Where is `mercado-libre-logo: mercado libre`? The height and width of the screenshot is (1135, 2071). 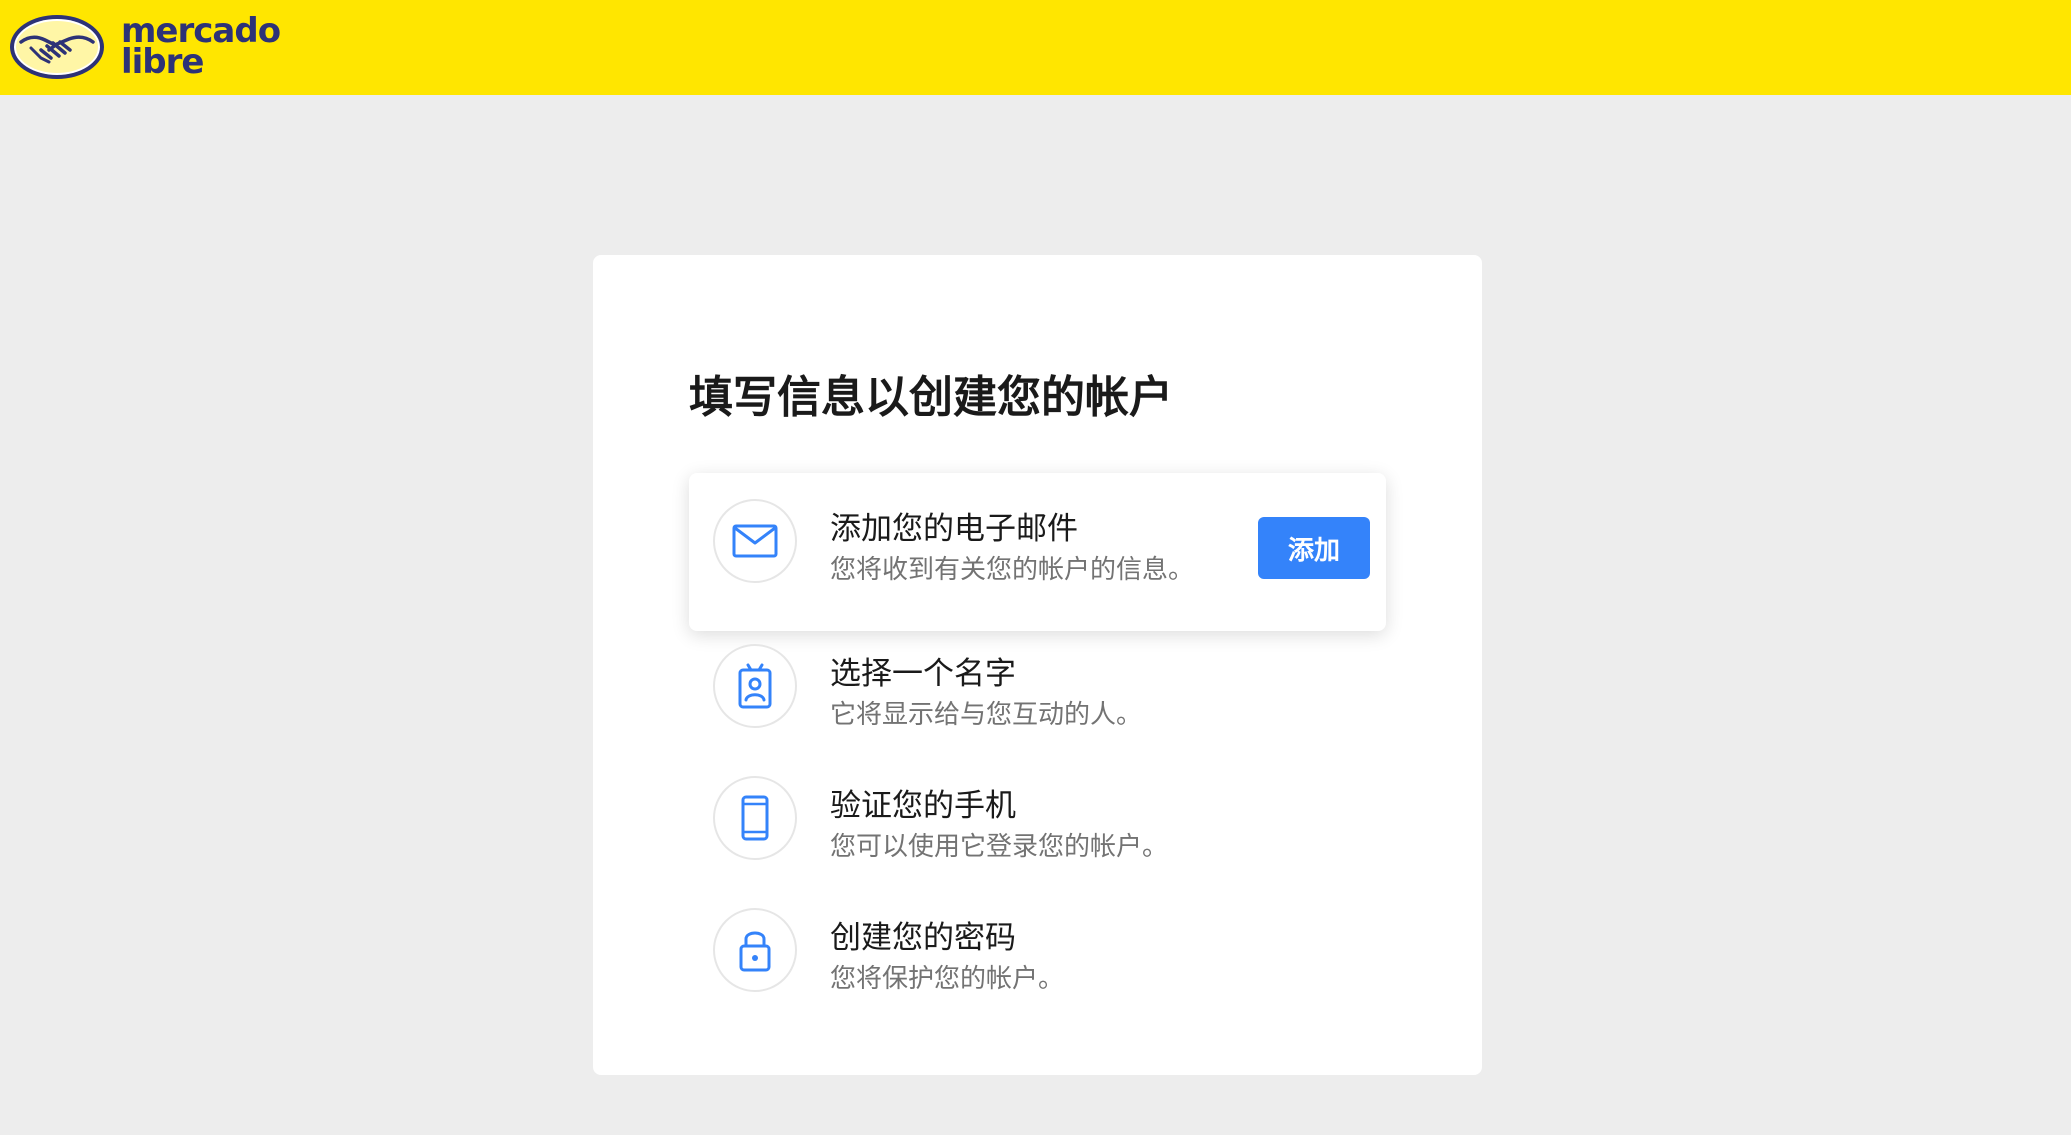
mercado-libre-logo: mercado libre is located at coordinates (144, 47).